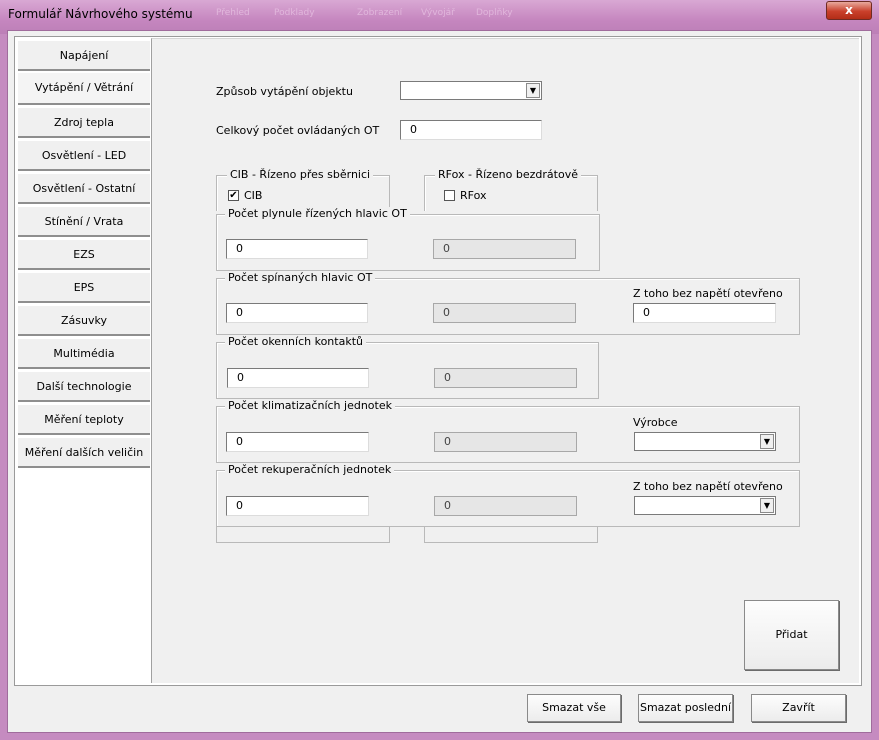  What do you see at coordinates (84, 221) in the screenshot?
I see `tab-stineni-vrata: Stínění / Vrata` at bounding box center [84, 221].